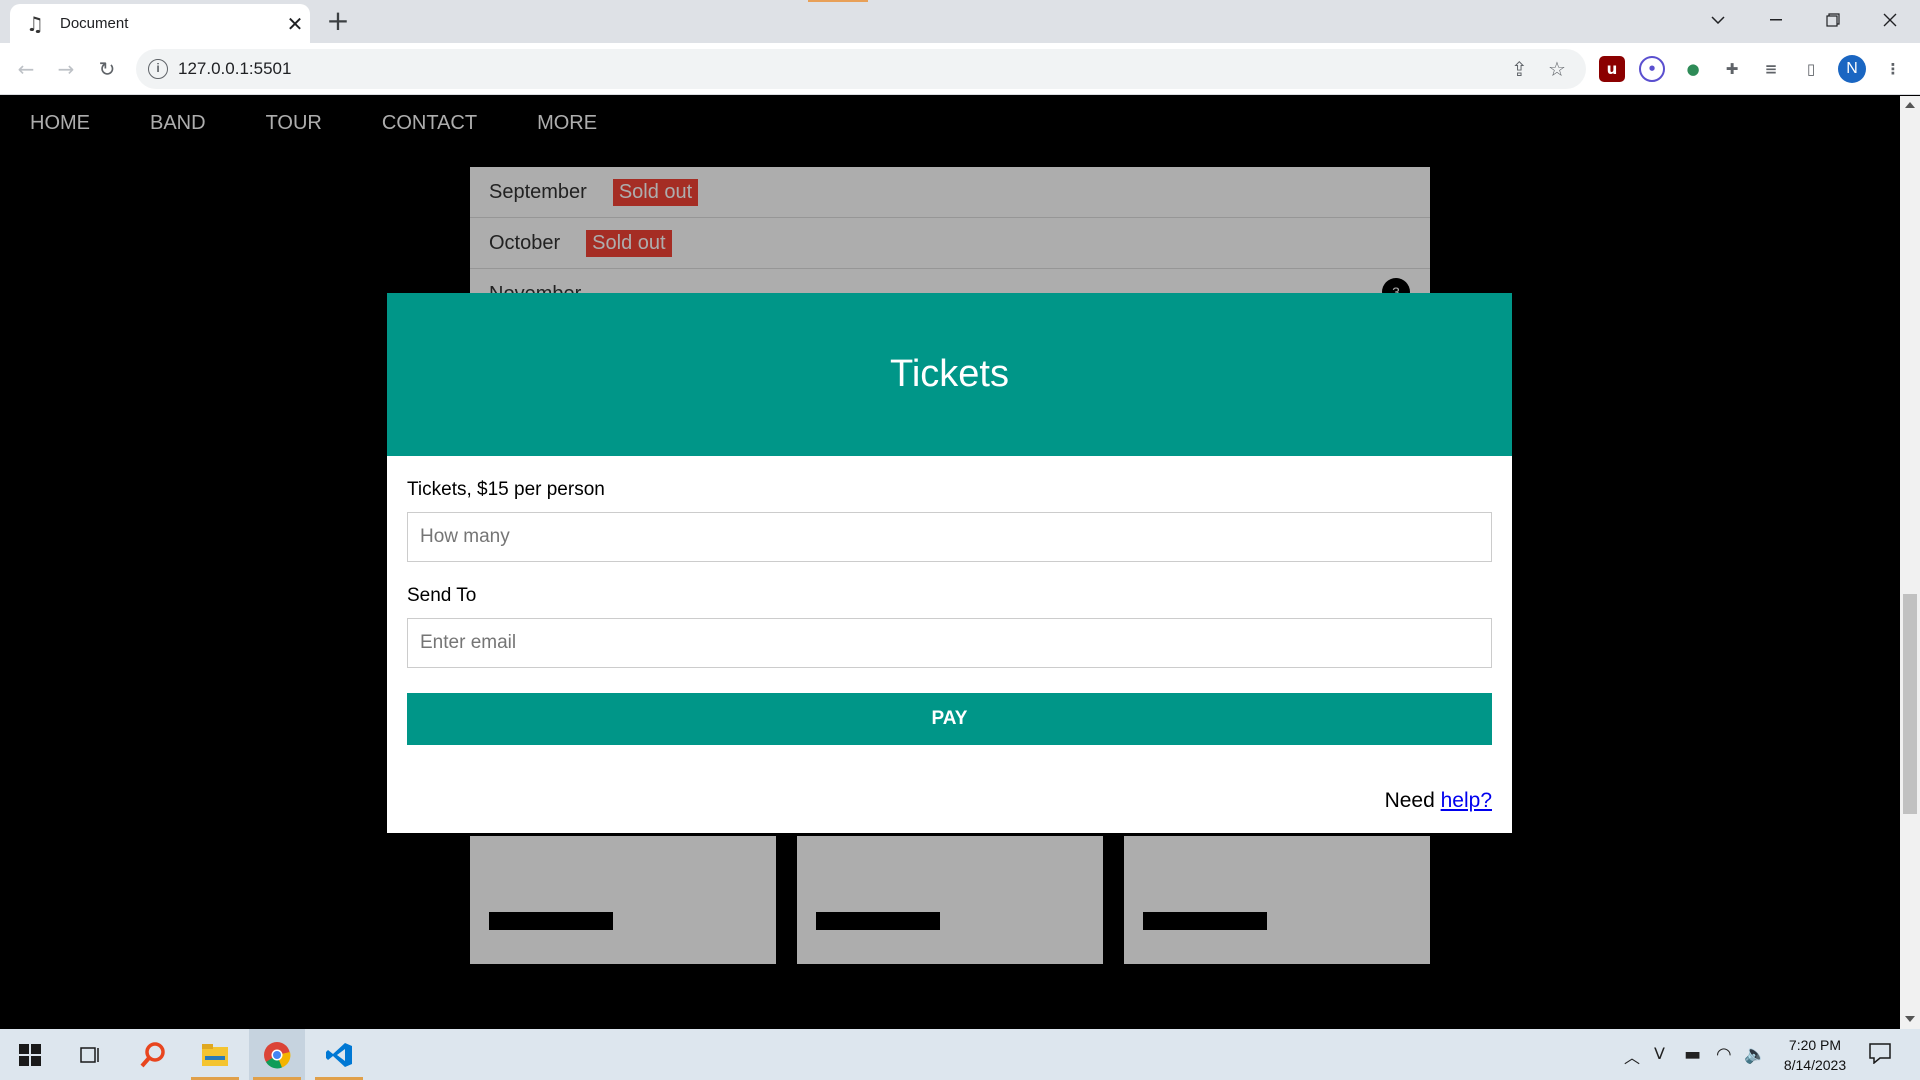 The image size is (1920, 1080). Describe the element at coordinates (1815, 1055) in the screenshot. I see `taskbar-clock: 7:20 PM 8/14/2023` at that location.